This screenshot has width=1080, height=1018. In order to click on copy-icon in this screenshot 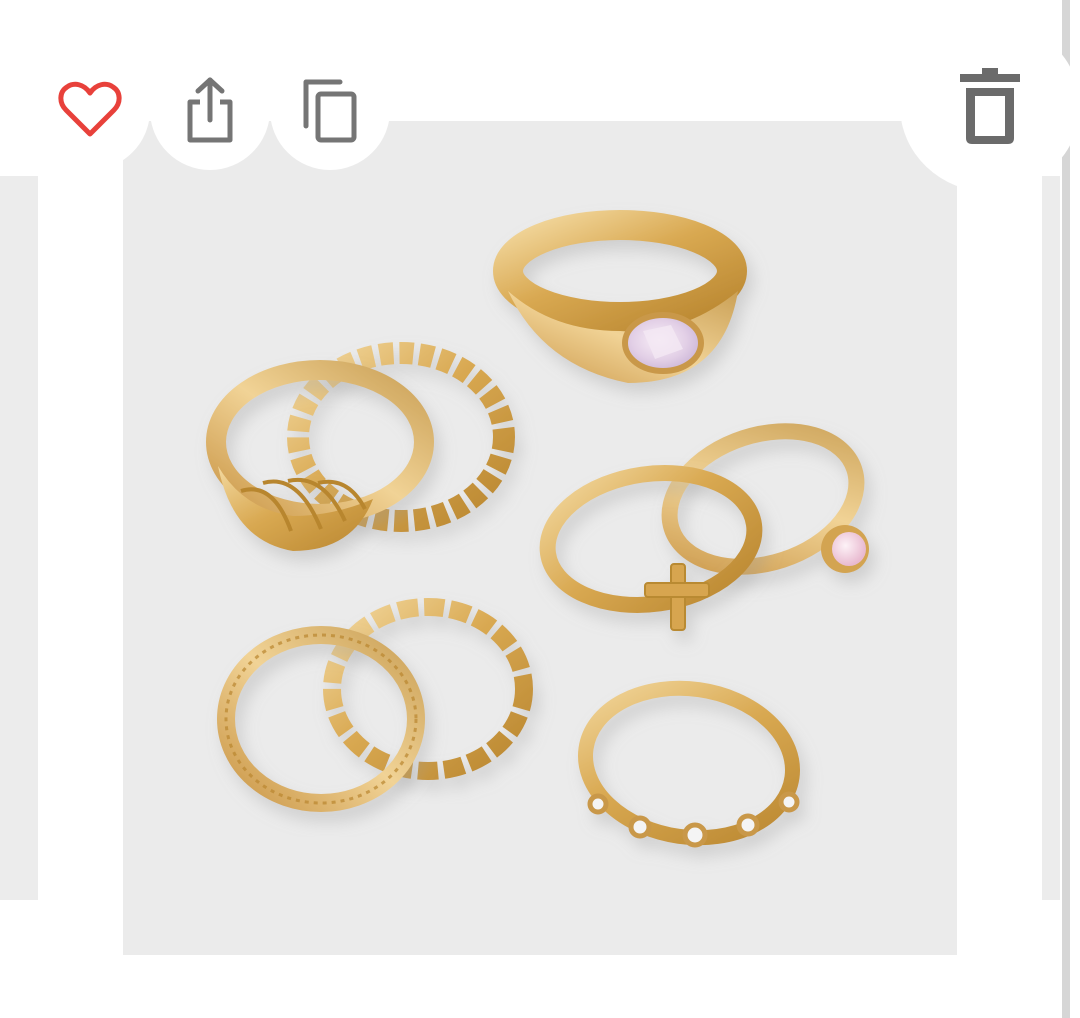, I will do `click(330, 111)`.